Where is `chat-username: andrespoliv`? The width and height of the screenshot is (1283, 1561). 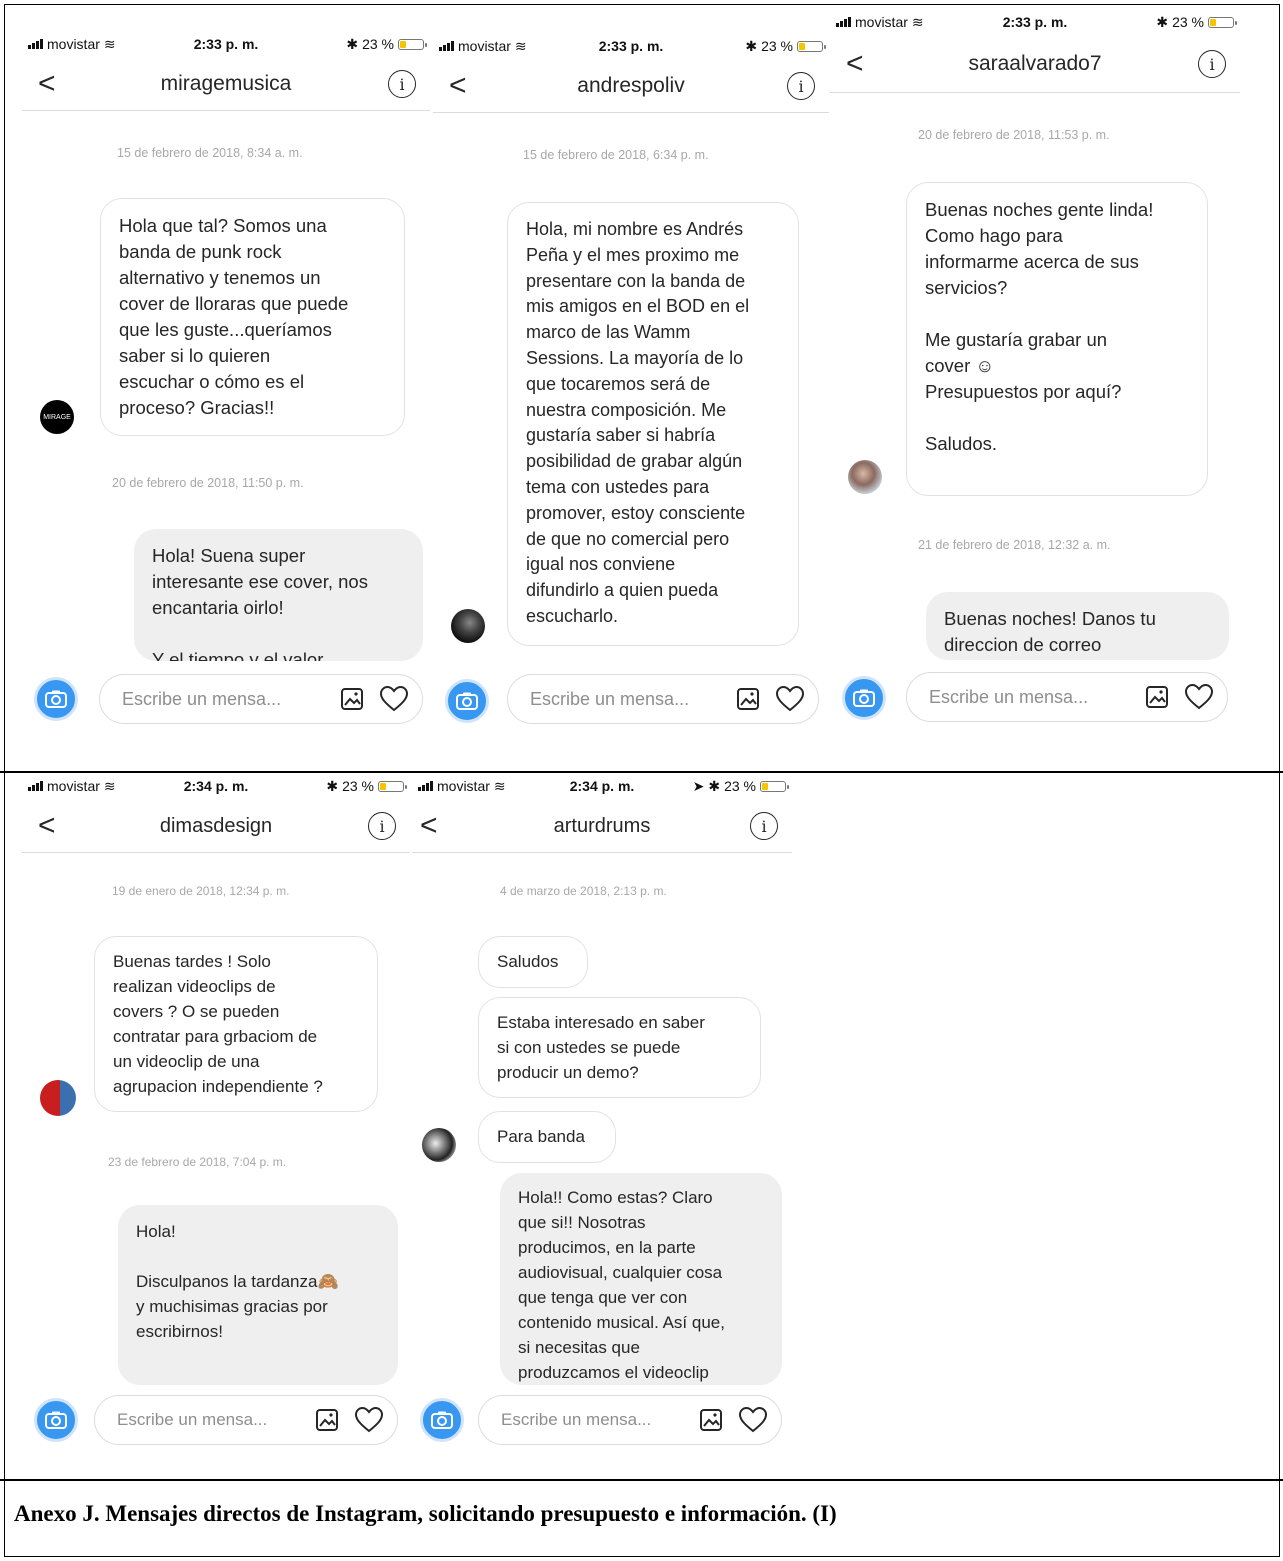 chat-username: andrespoliv is located at coordinates (631, 85).